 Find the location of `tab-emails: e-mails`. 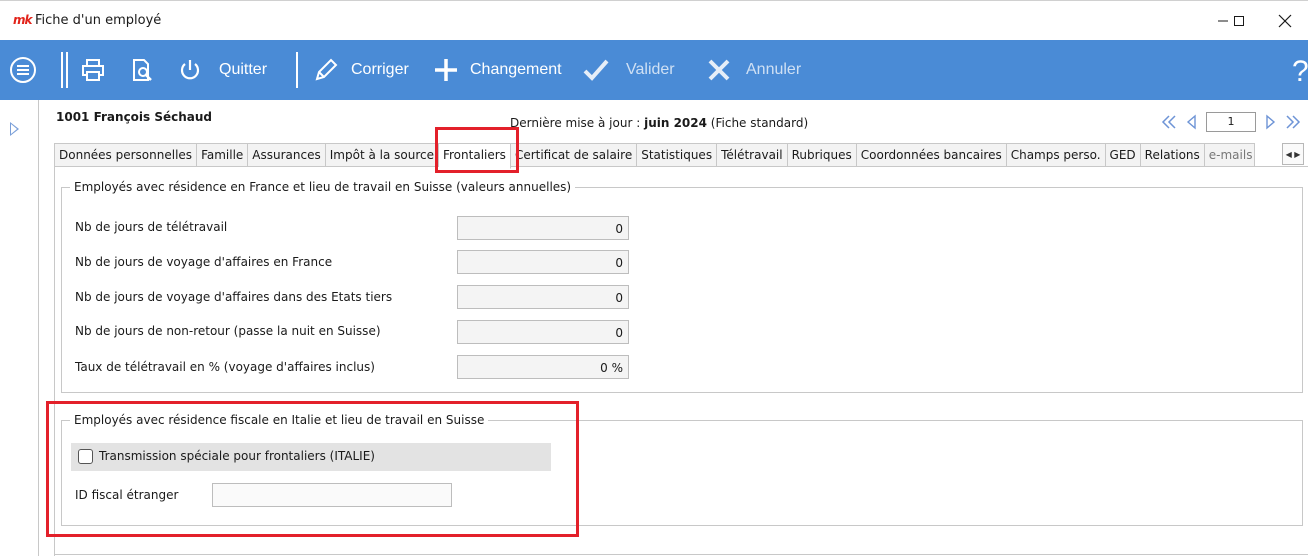

tab-emails: e-mails is located at coordinates (1229, 155).